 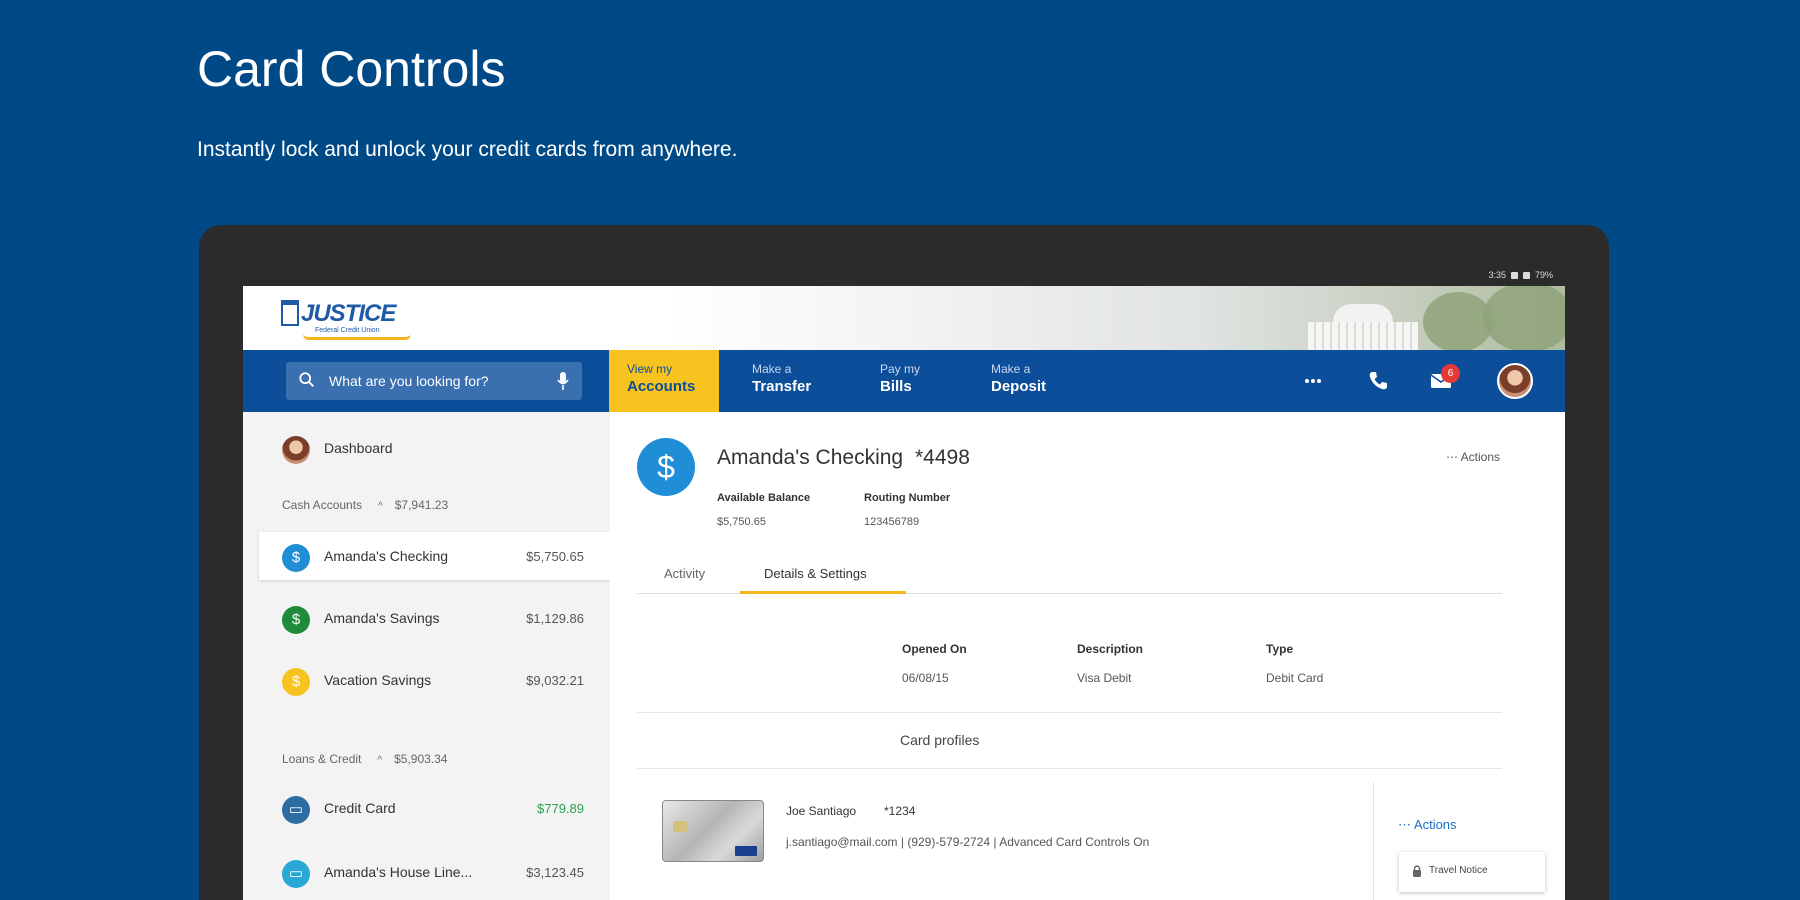 I want to click on signal-icon, so click(x=1526, y=275).